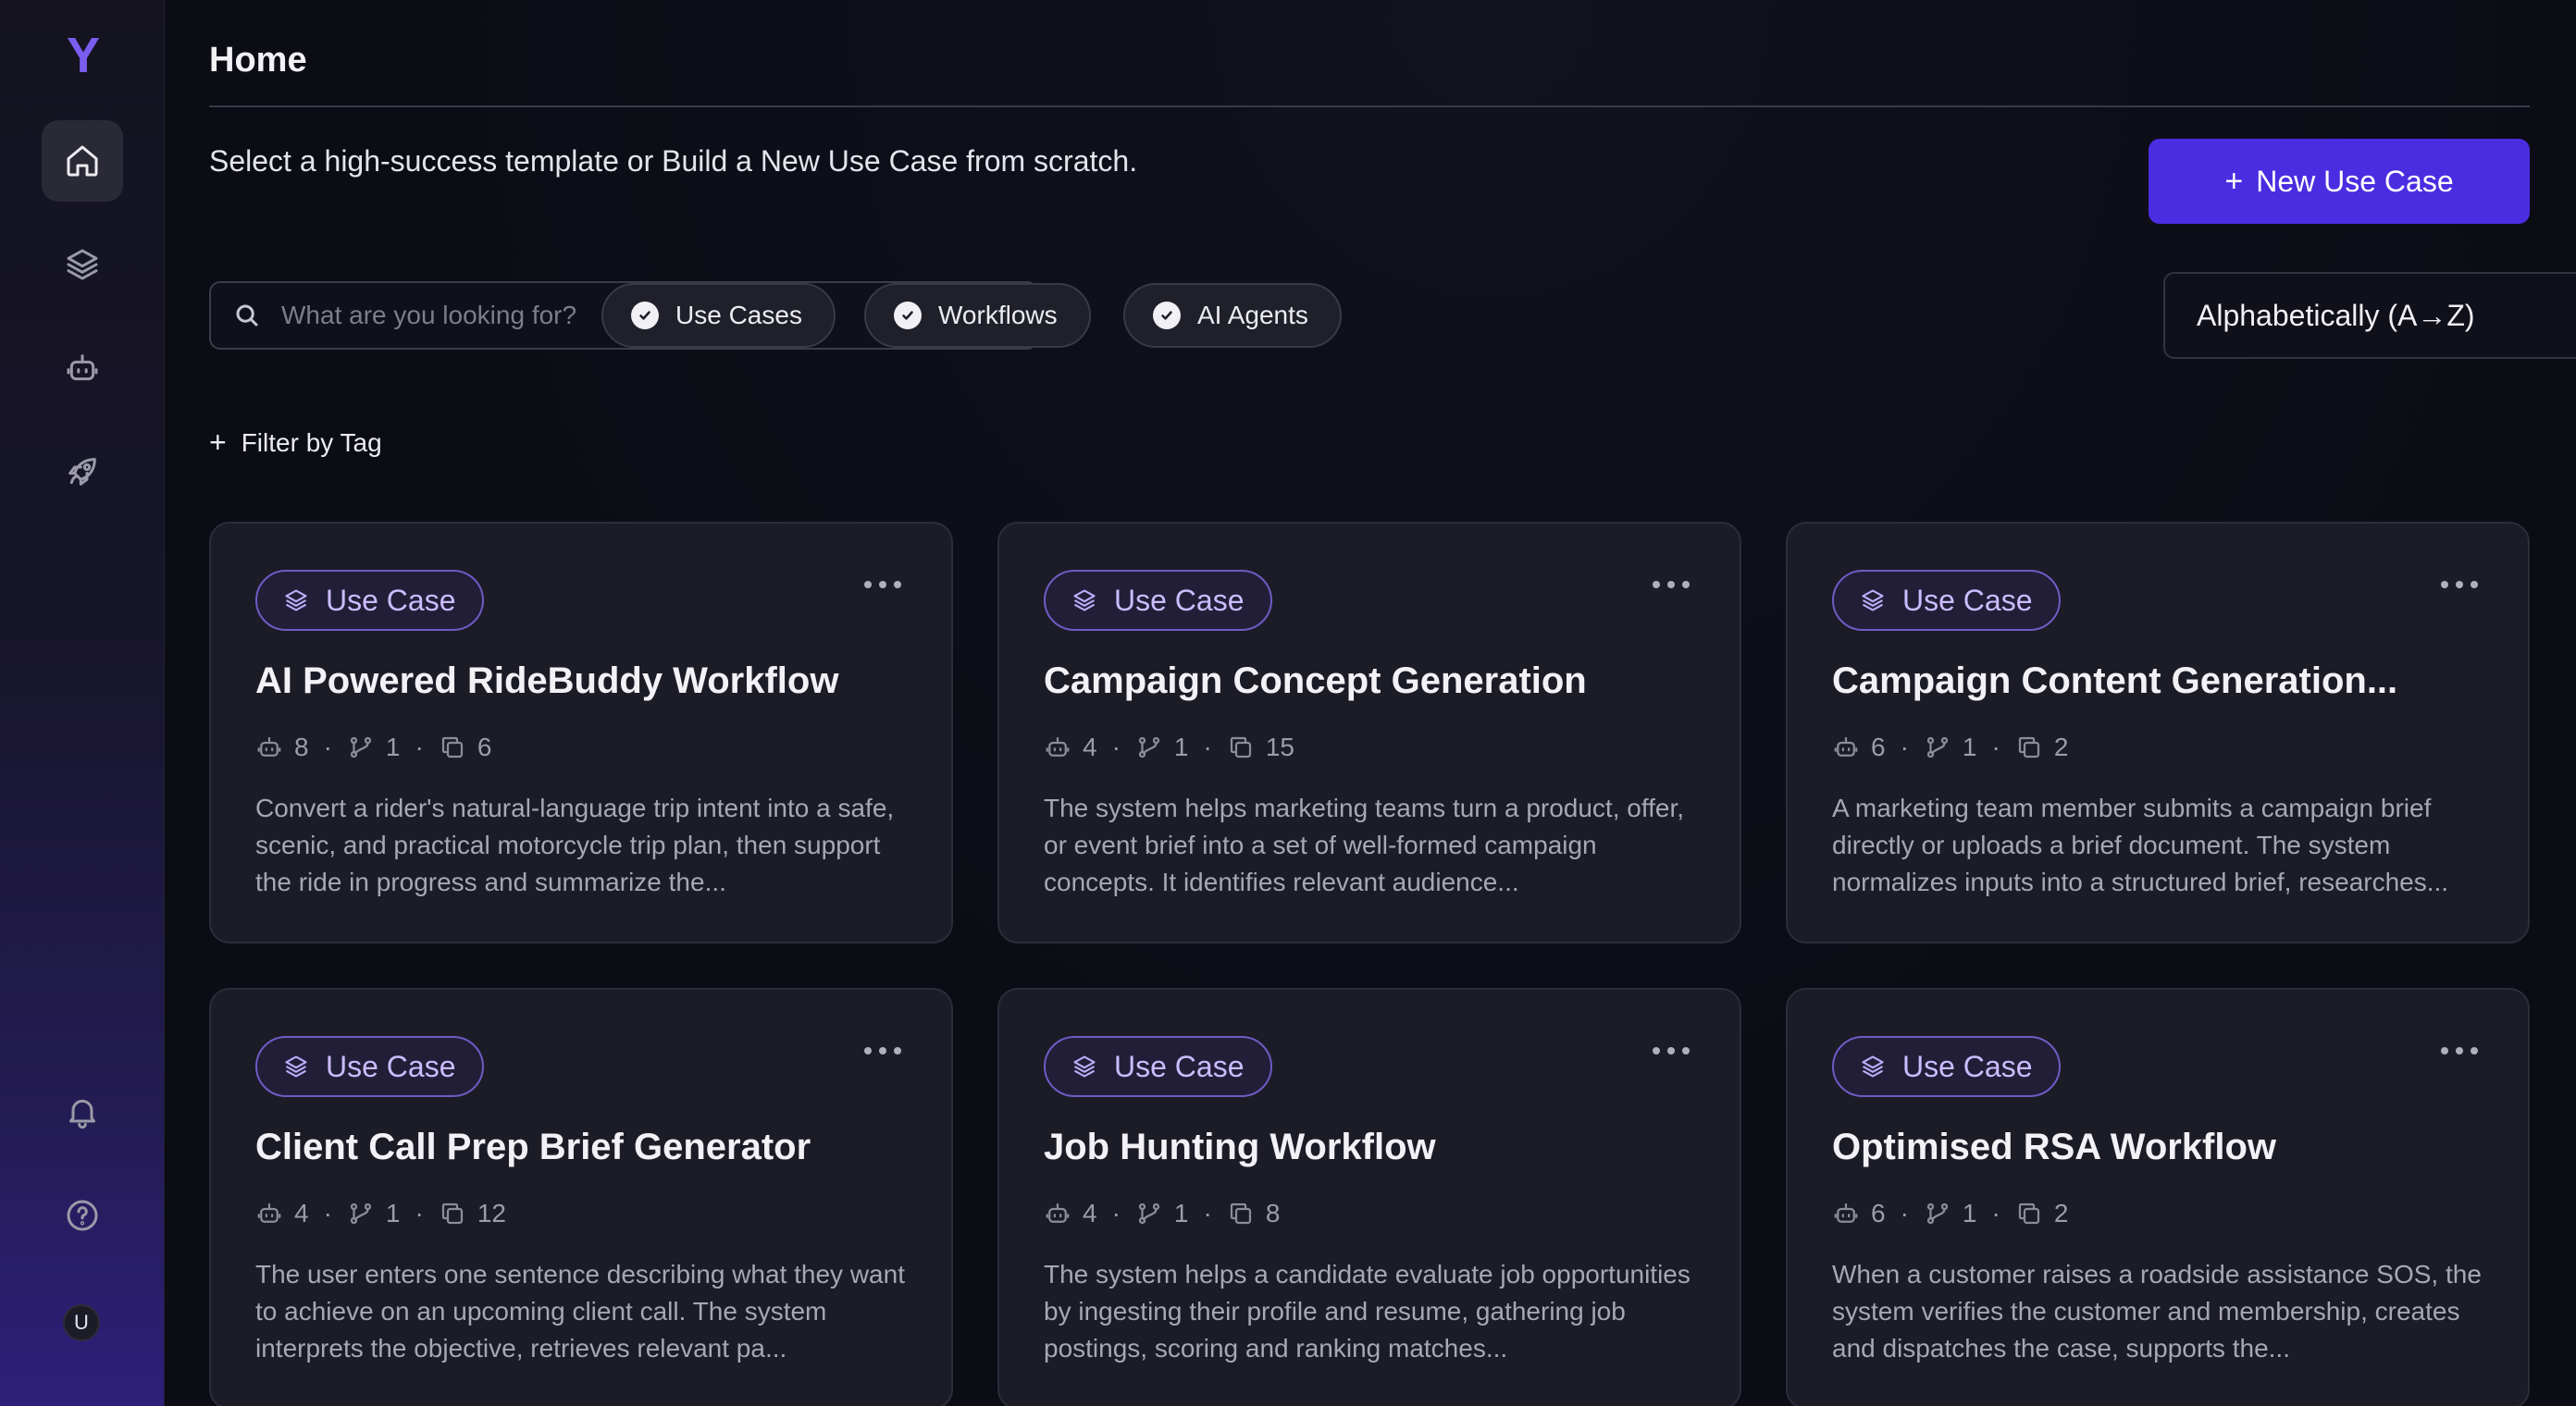  I want to click on new-use-case-button: + New Use Case, so click(2340, 182).